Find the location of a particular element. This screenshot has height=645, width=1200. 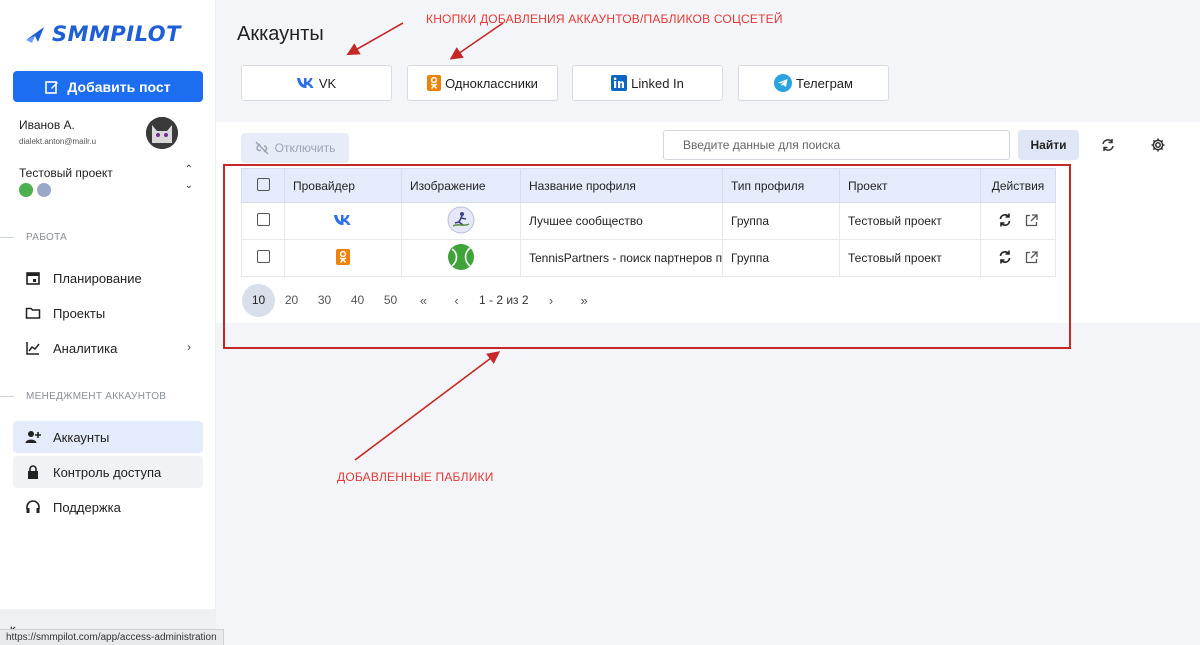

sidebar-item-support: Поддержка is located at coordinates (108, 507).